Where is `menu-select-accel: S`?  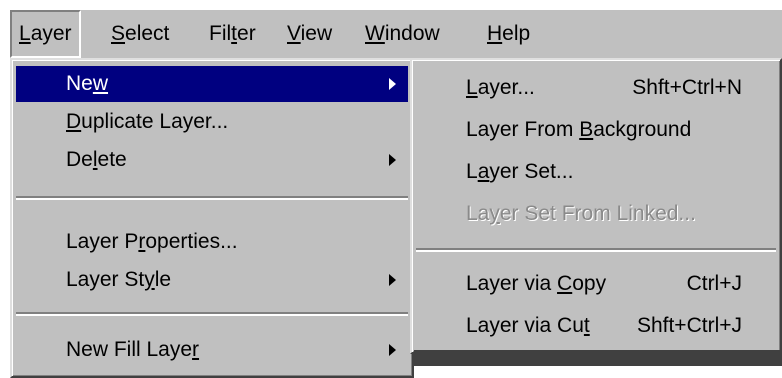 menu-select-accel: S is located at coordinates (118, 33).